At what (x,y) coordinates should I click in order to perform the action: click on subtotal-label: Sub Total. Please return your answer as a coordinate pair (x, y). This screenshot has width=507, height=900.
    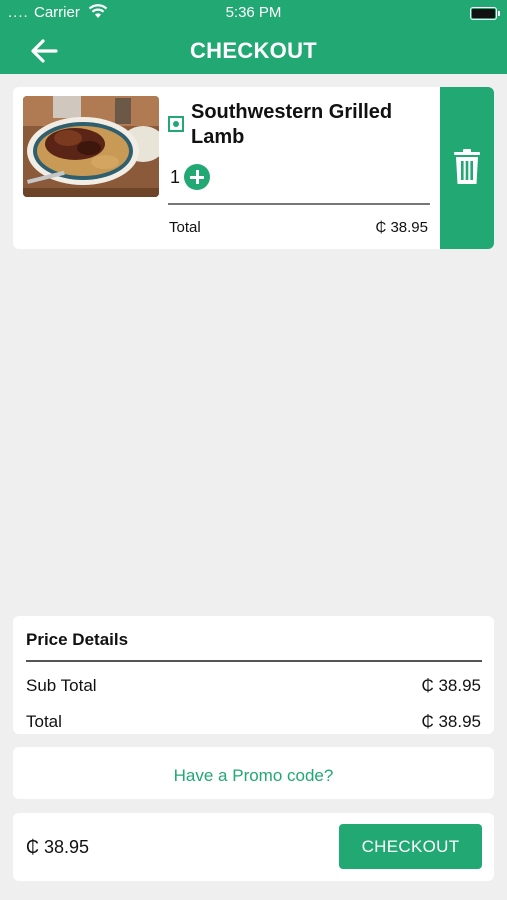
    Looking at the image, I should click on (61, 685).